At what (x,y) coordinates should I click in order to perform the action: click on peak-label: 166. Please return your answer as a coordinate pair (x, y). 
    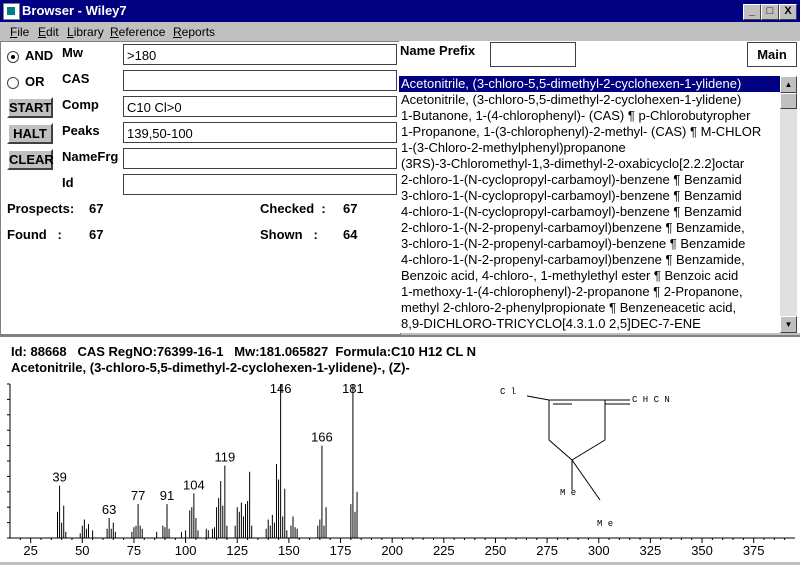
    Looking at the image, I should click on (322, 437).